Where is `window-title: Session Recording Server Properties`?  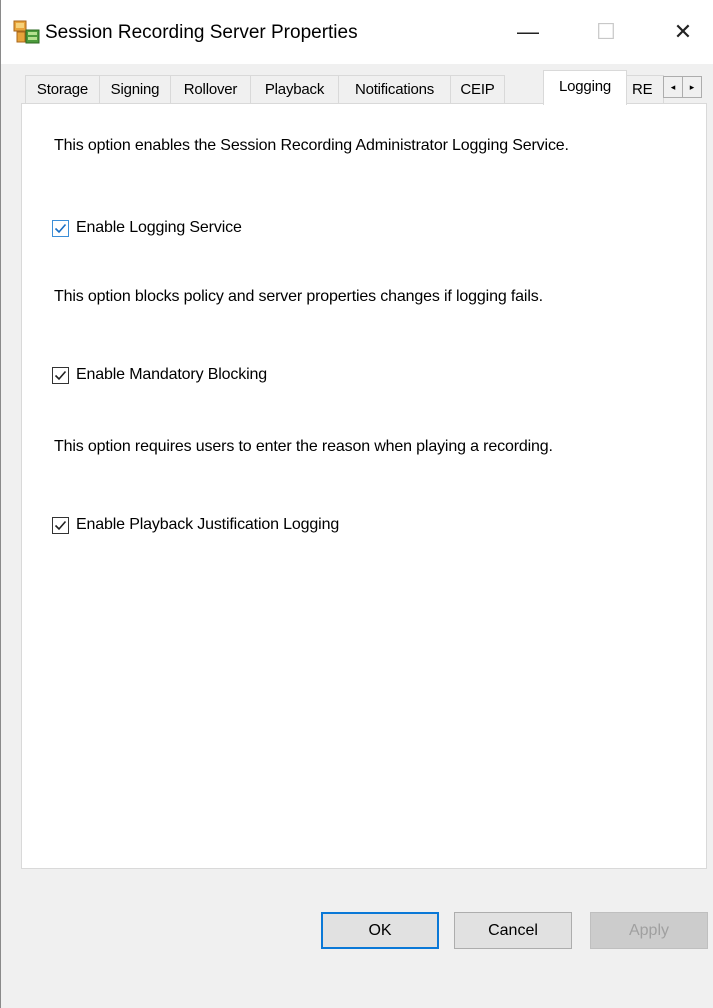 window-title: Session Recording Server Properties is located at coordinates (201, 32).